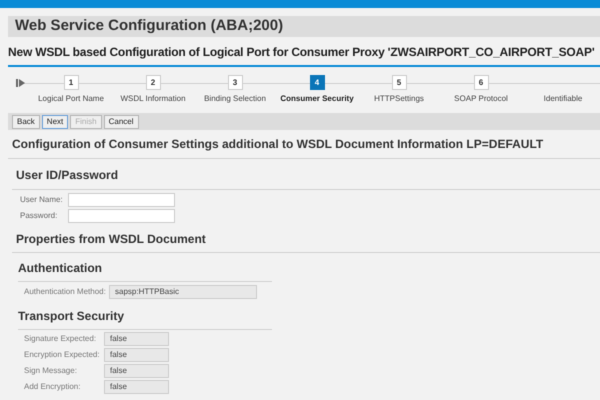 Image resolution: width=600 pixels, height=400 pixels. I want to click on step-label: SOAP Protocol, so click(481, 99).